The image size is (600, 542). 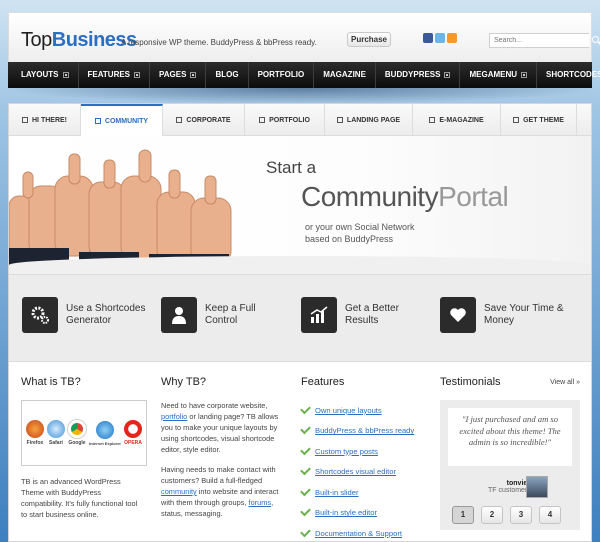 What do you see at coordinates (348, 410) in the screenshot?
I see `feature-link: Own unique layouts` at bounding box center [348, 410].